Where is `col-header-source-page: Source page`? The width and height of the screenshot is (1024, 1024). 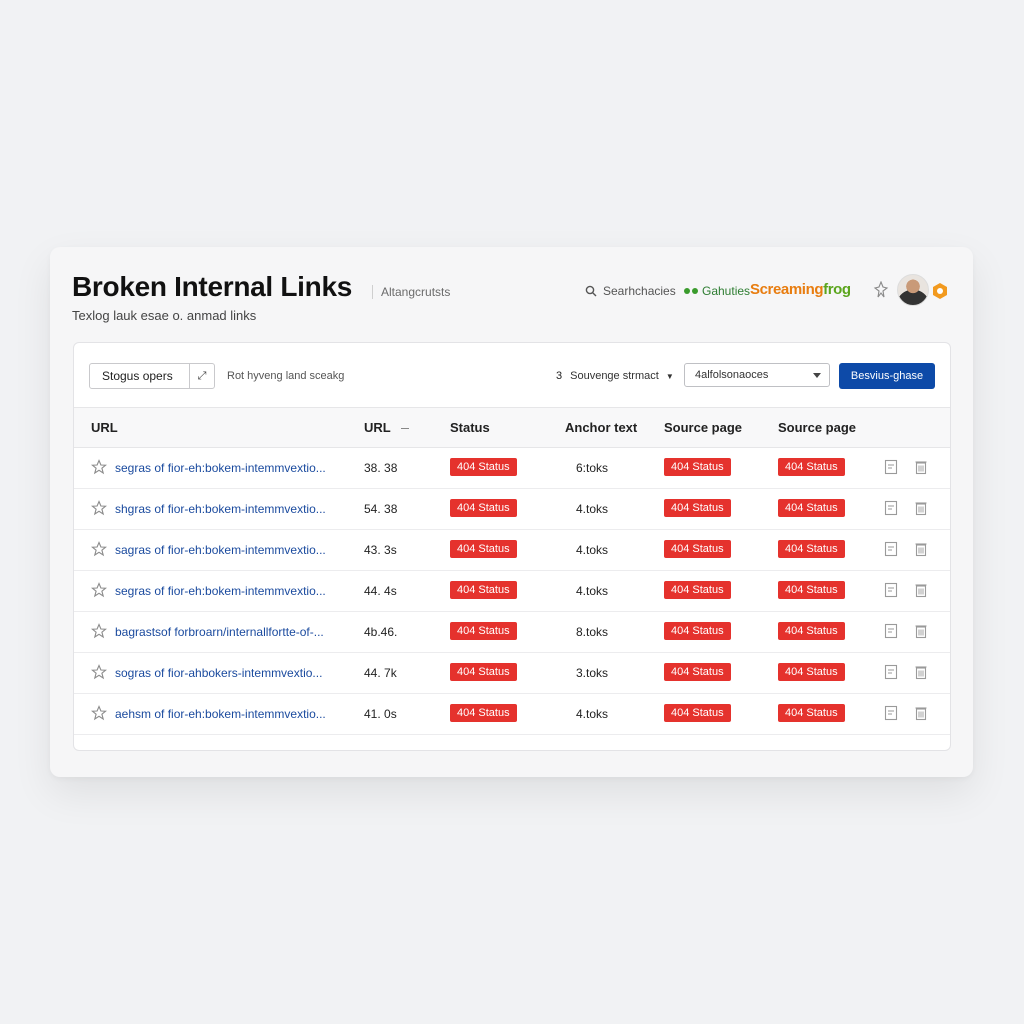
col-header-source-page: Source page is located at coordinates (703, 427).